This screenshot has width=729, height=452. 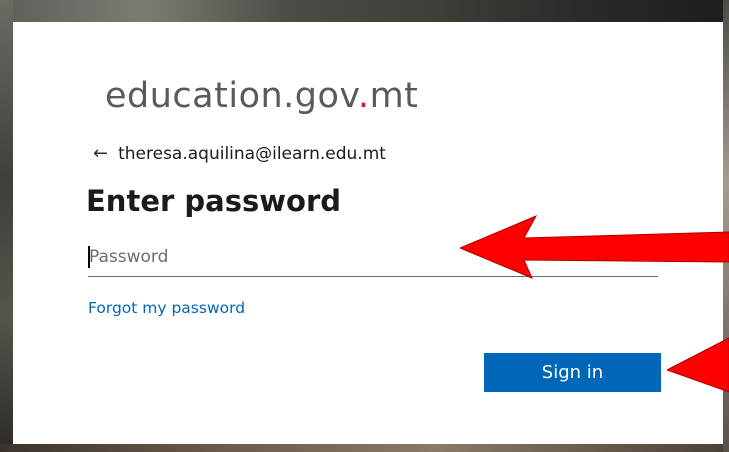 What do you see at coordinates (166, 308) in the screenshot?
I see `forgot-password-link: Forgot my password` at bounding box center [166, 308].